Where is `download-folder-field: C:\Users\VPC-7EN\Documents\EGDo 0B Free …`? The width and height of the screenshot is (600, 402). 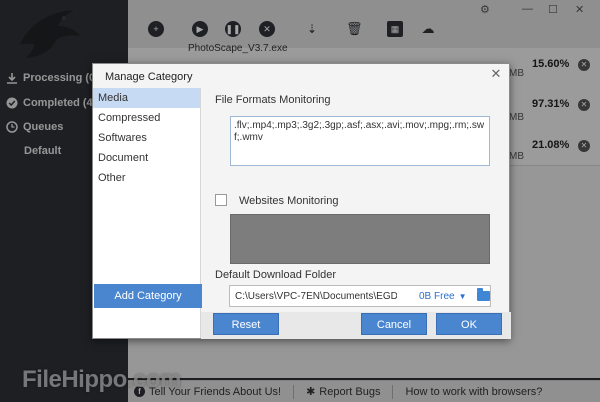
download-folder-field: C:\Users\VPC-7EN\Documents\EGDo 0B Free … is located at coordinates (360, 296).